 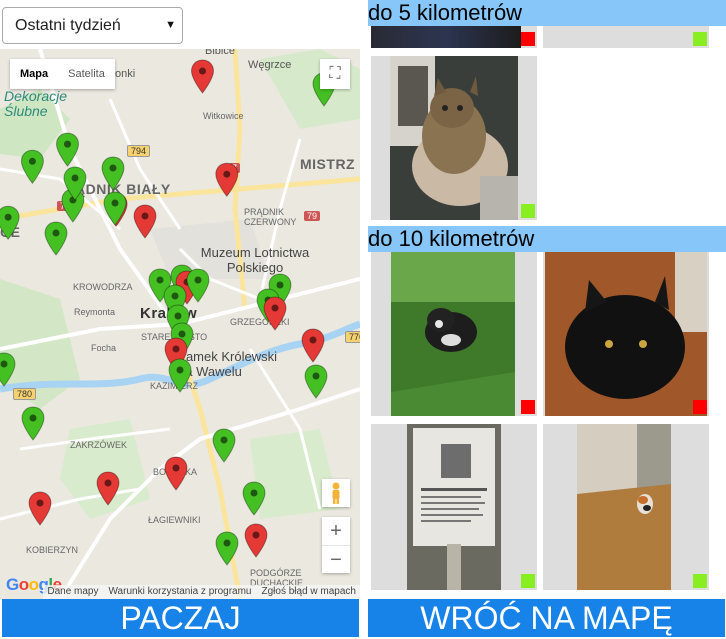 What do you see at coordinates (547, 239) in the screenshot?
I see `section-header-10km: do 10 kilometrów` at bounding box center [547, 239].